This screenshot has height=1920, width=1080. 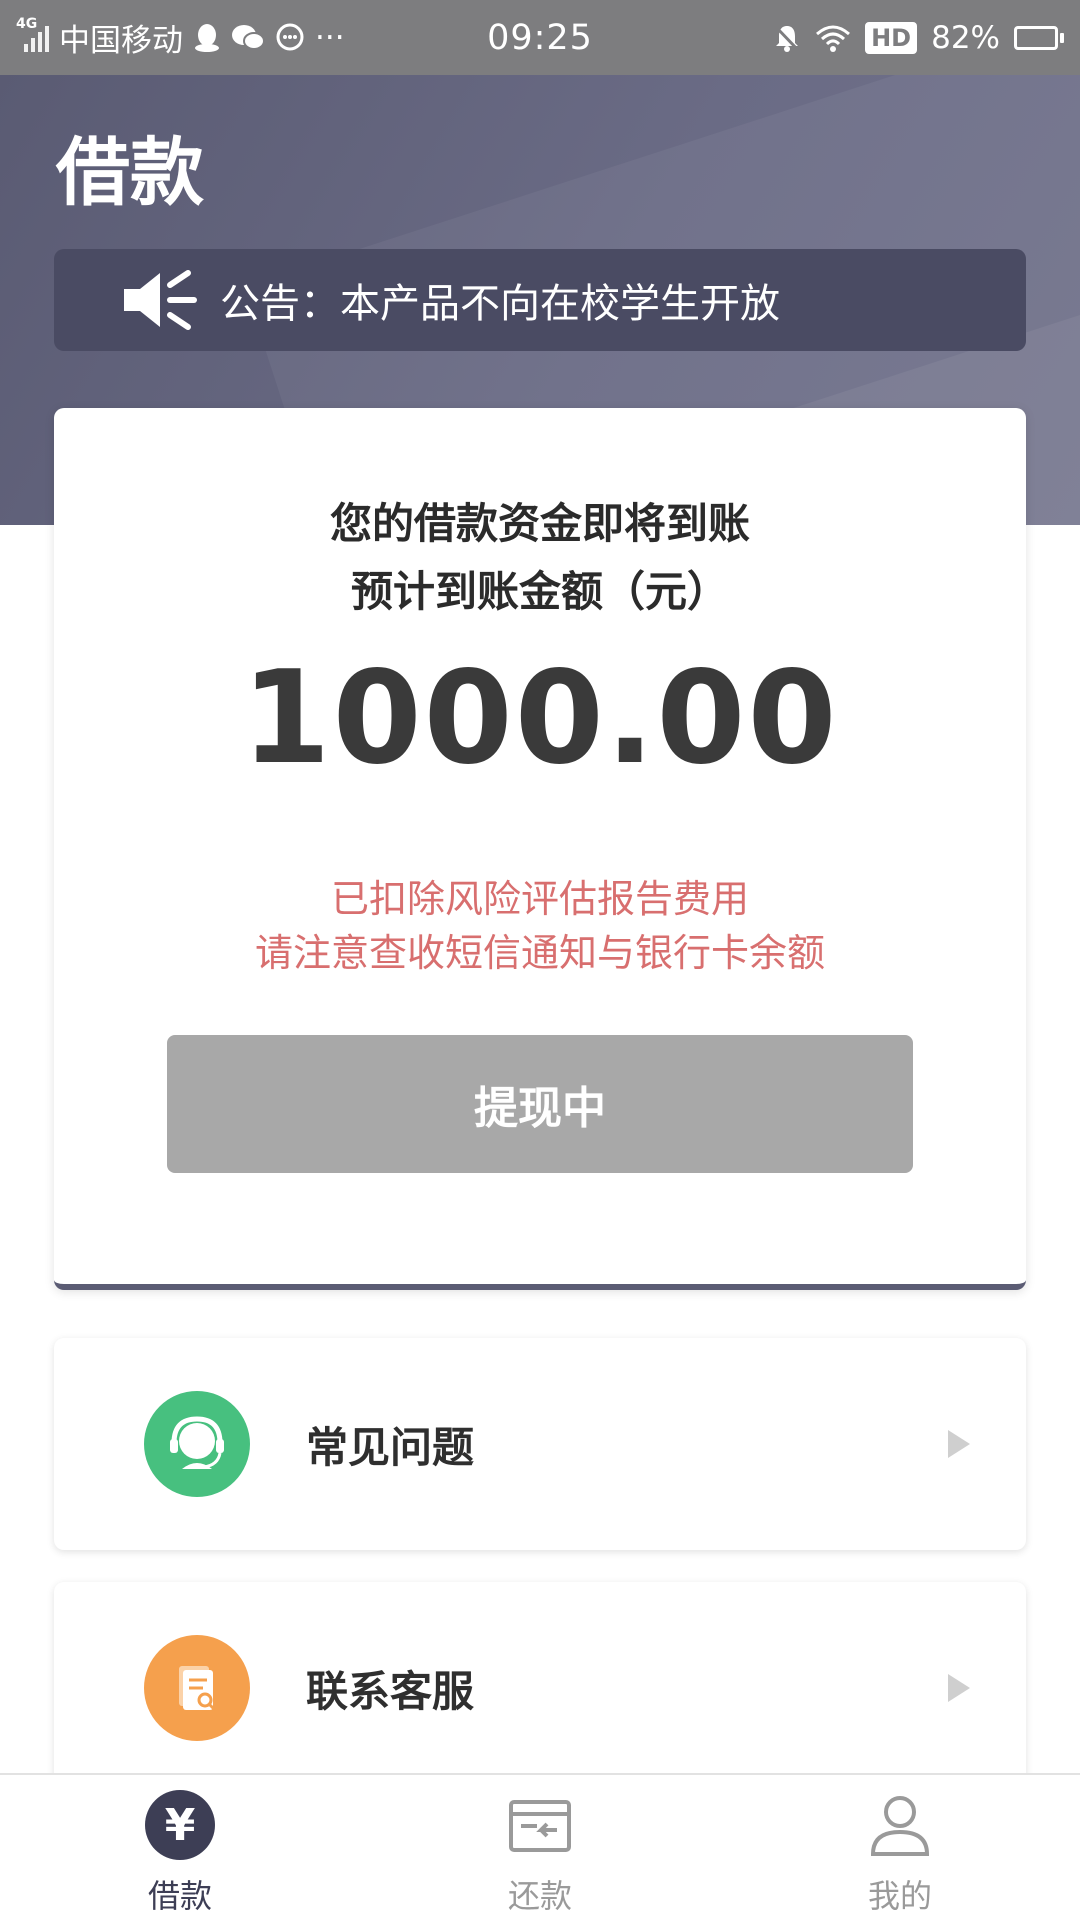 I want to click on status-bar: 4G 中国移动 ··· 09:25 HD 82%, so click(x=540, y=37).